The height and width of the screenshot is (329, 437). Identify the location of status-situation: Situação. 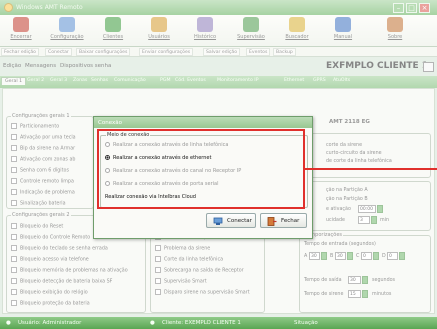
(306, 323).